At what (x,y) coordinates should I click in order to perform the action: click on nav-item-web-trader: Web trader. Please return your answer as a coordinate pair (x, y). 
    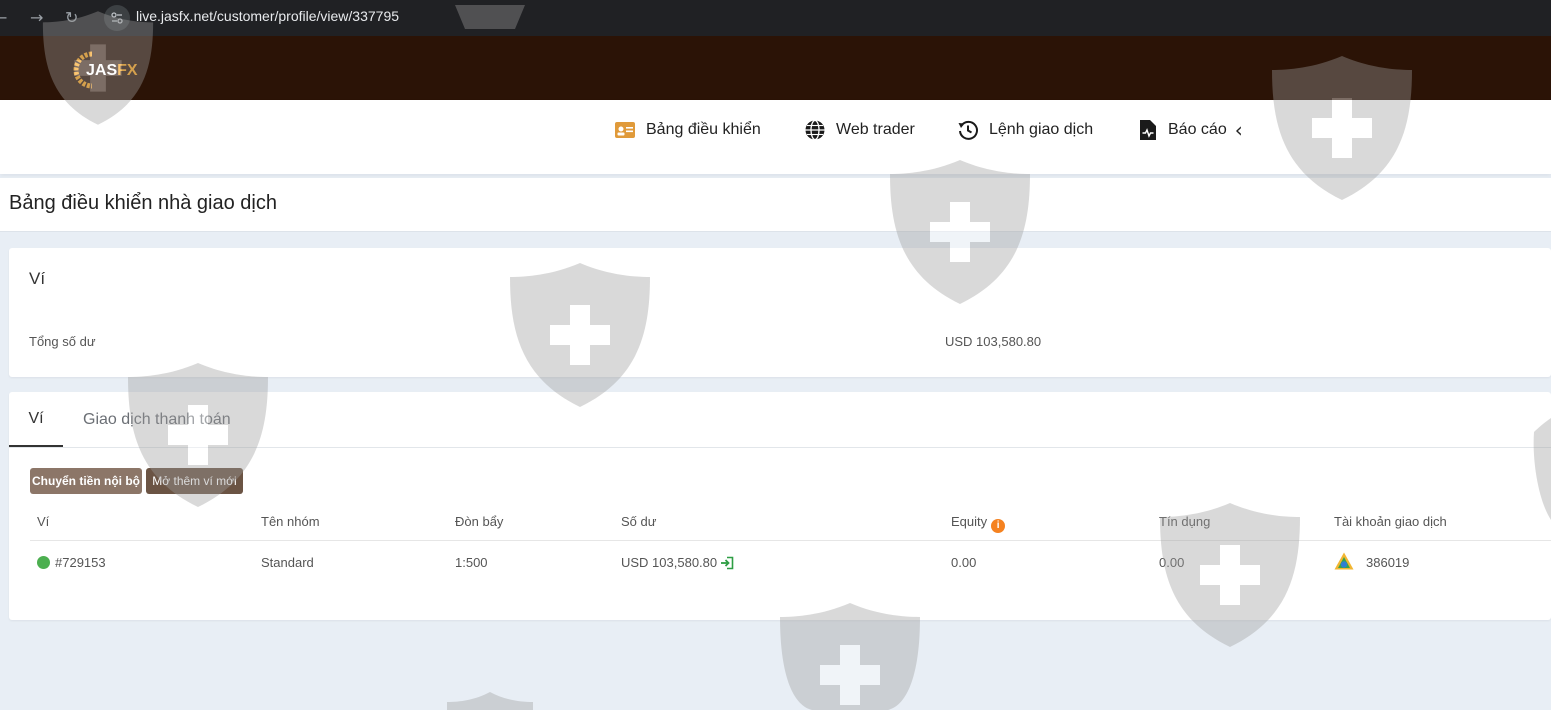
    Looking at the image, I should click on (859, 130).